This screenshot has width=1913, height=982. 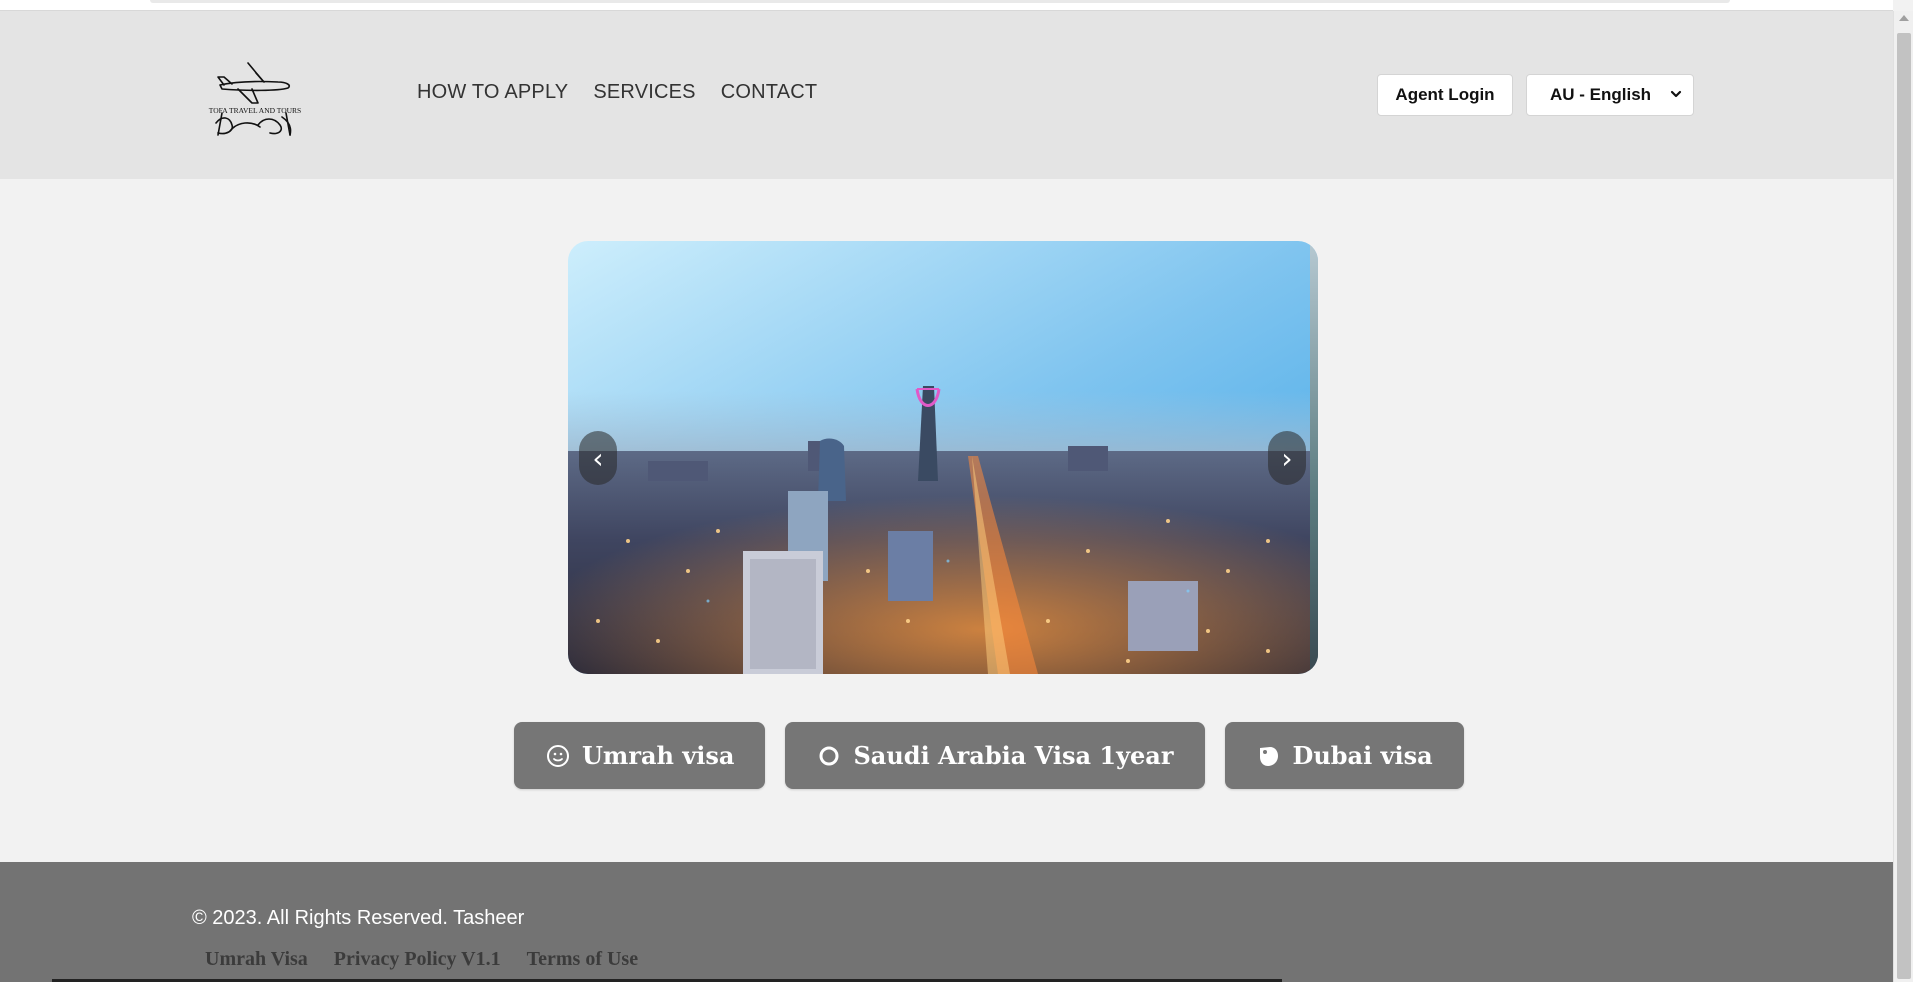 I want to click on scrollbar-thumb, so click(x=1904, y=506).